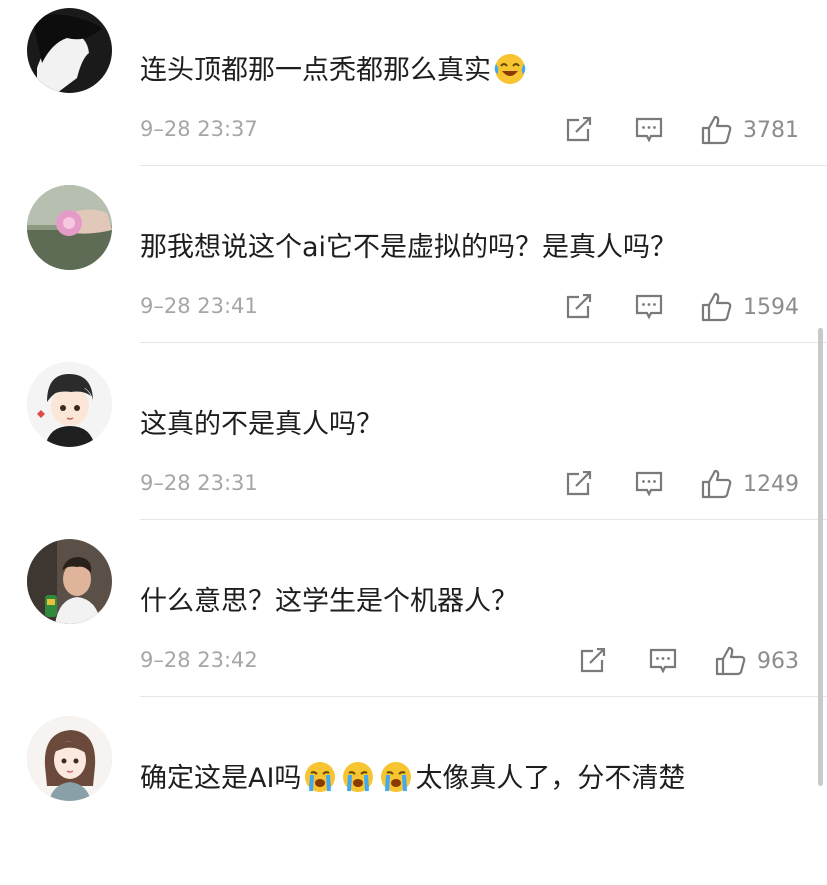 Image resolution: width=827 pixels, height=885 pixels. I want to click on comment-body: 确定这是AI吗, so click(221, 778).